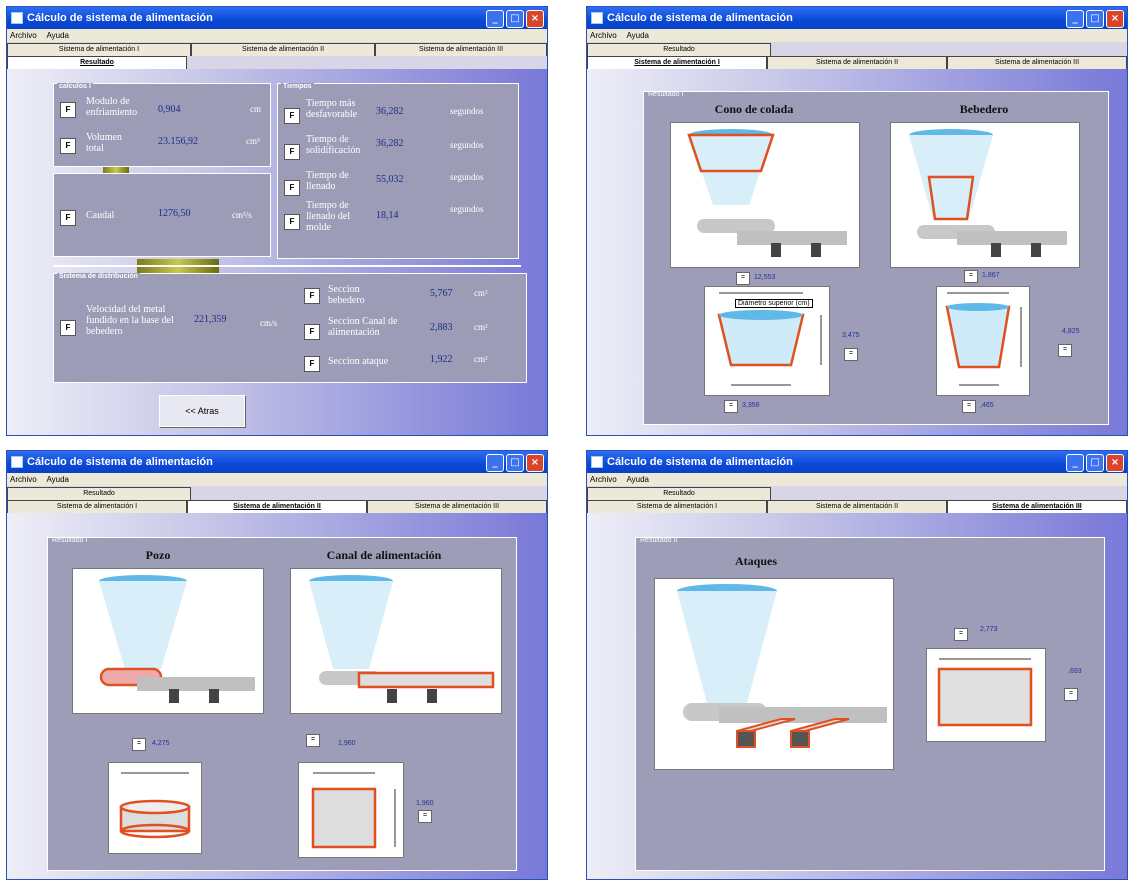  Describe the element at coordinates (68, 110) in the screenshot. I see `modulo-f-button: F` at that location.